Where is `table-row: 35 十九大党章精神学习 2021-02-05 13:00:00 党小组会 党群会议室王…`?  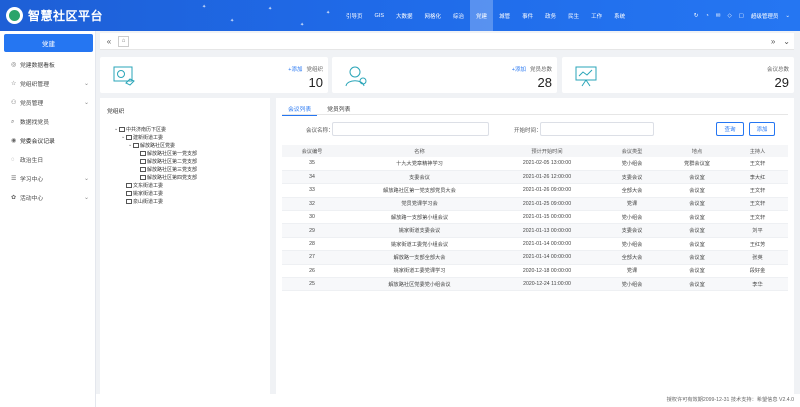 table-row: 35 十九大党章精神学习 2021-02-05 13:00:00 党小组会 党群会议室王… is located at coordinates (535, 164).